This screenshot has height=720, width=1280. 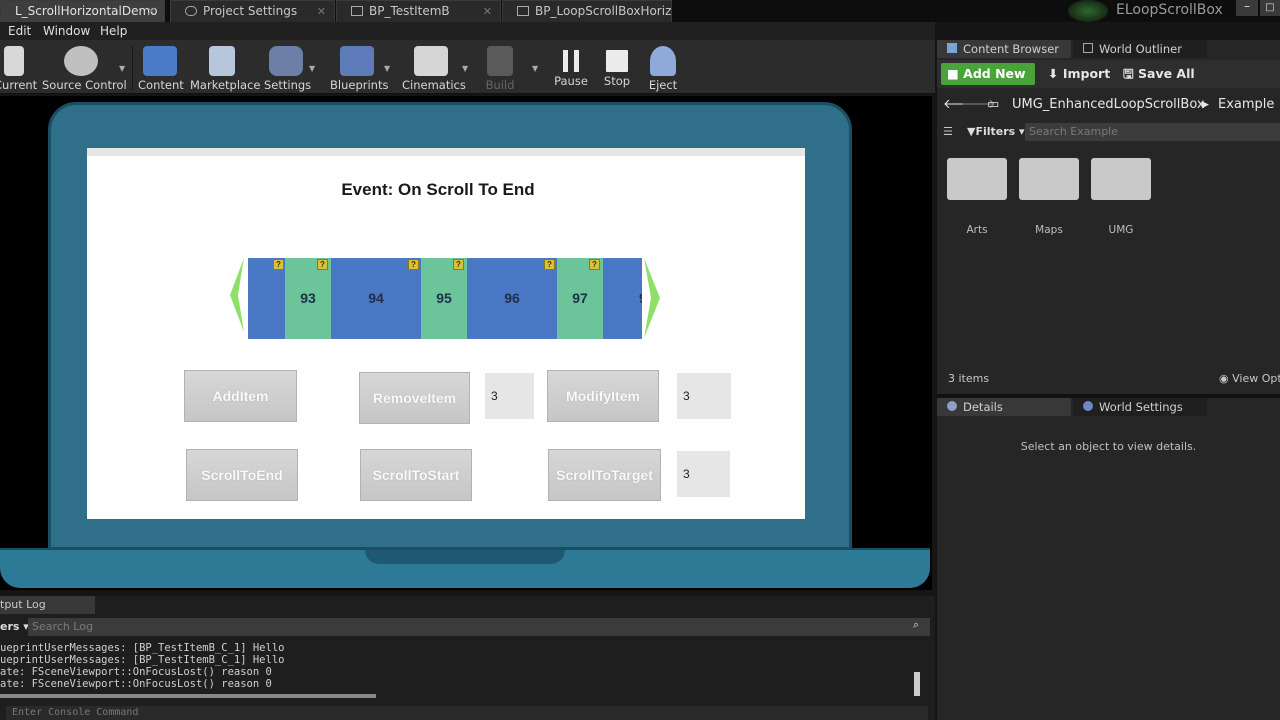 I want to click on tab-scroll-horizontal-demo: L_ScrollHorizontalDemo ✕, so click(x=82, y=11).